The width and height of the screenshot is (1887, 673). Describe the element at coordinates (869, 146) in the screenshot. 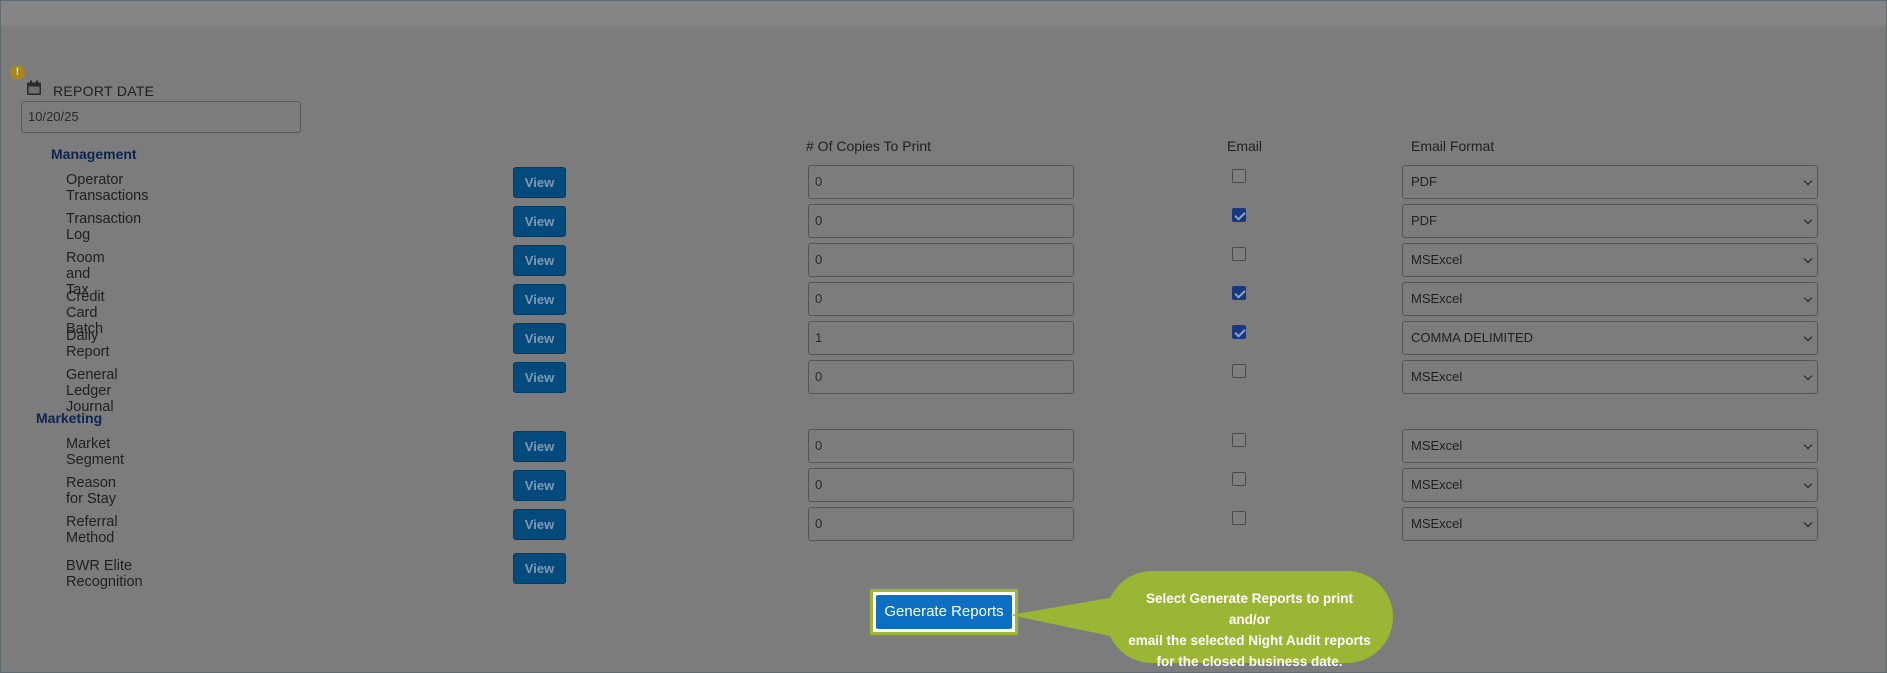

I see `copies-column-header: # Of Copies To Print` at that location.